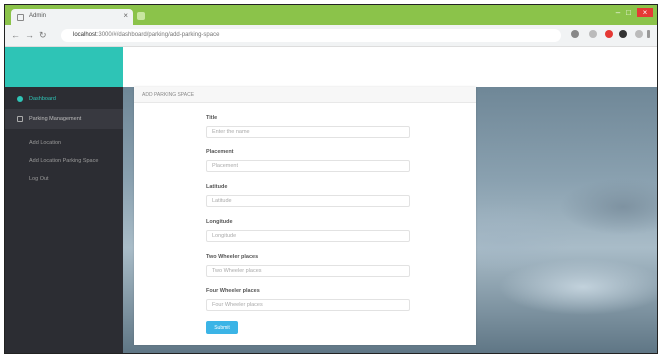  What do you see at coordinates (308, 201) in the screenshot?
I see `latitude-input` at bounding box center [308, 201].